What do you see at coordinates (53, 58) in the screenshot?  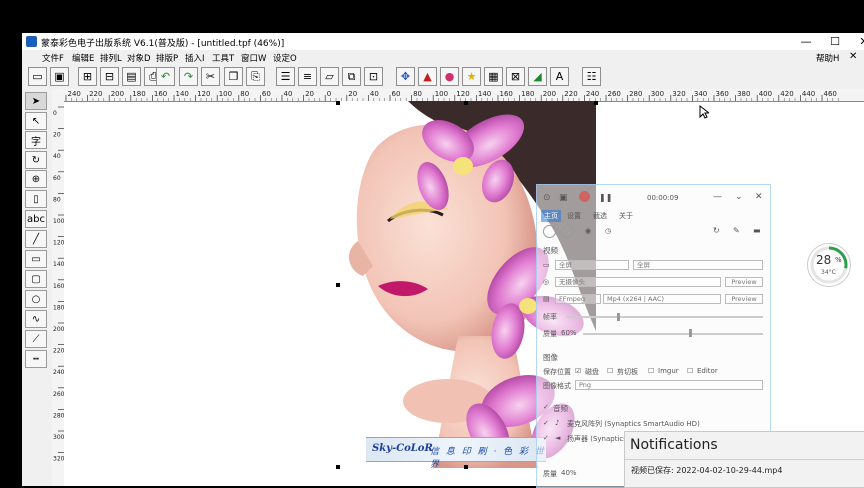 I see `menu-file: 文件F` at bounding box center [53, 58].